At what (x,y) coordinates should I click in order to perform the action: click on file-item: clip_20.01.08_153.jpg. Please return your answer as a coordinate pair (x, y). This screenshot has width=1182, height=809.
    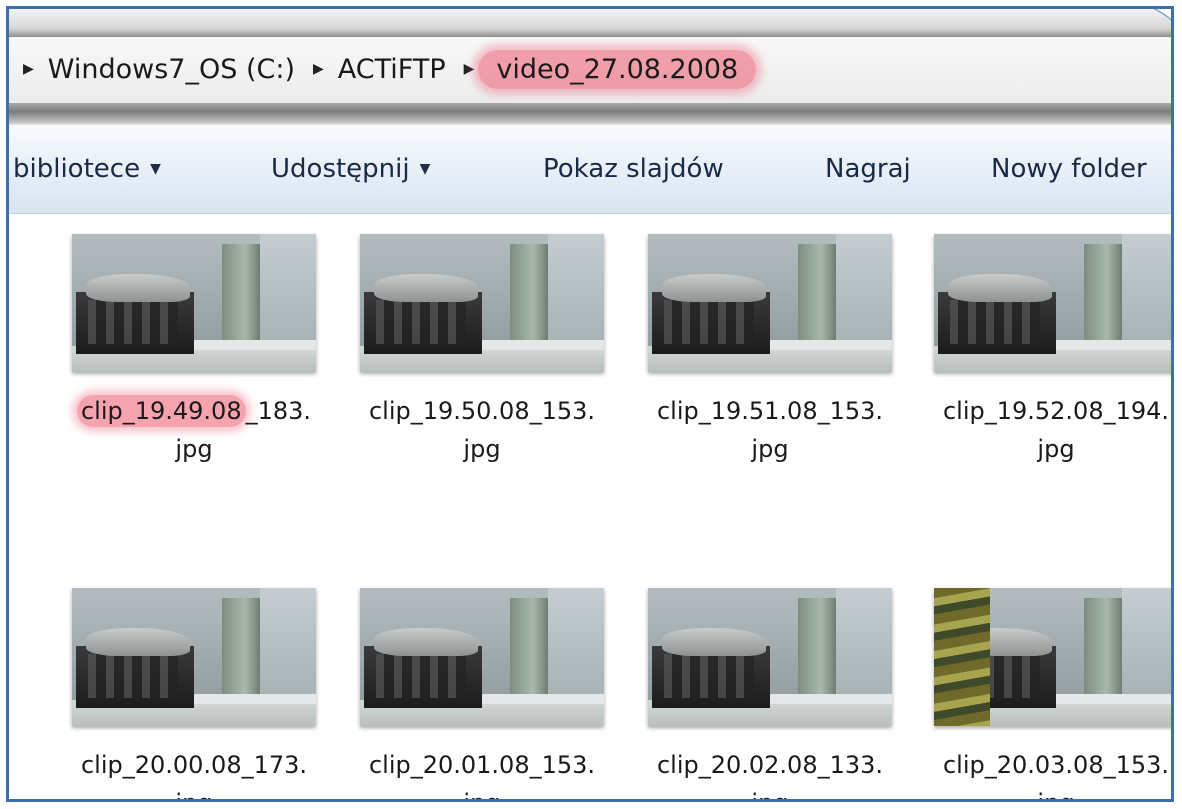
    Looking at the image, I should click on (482, 693).